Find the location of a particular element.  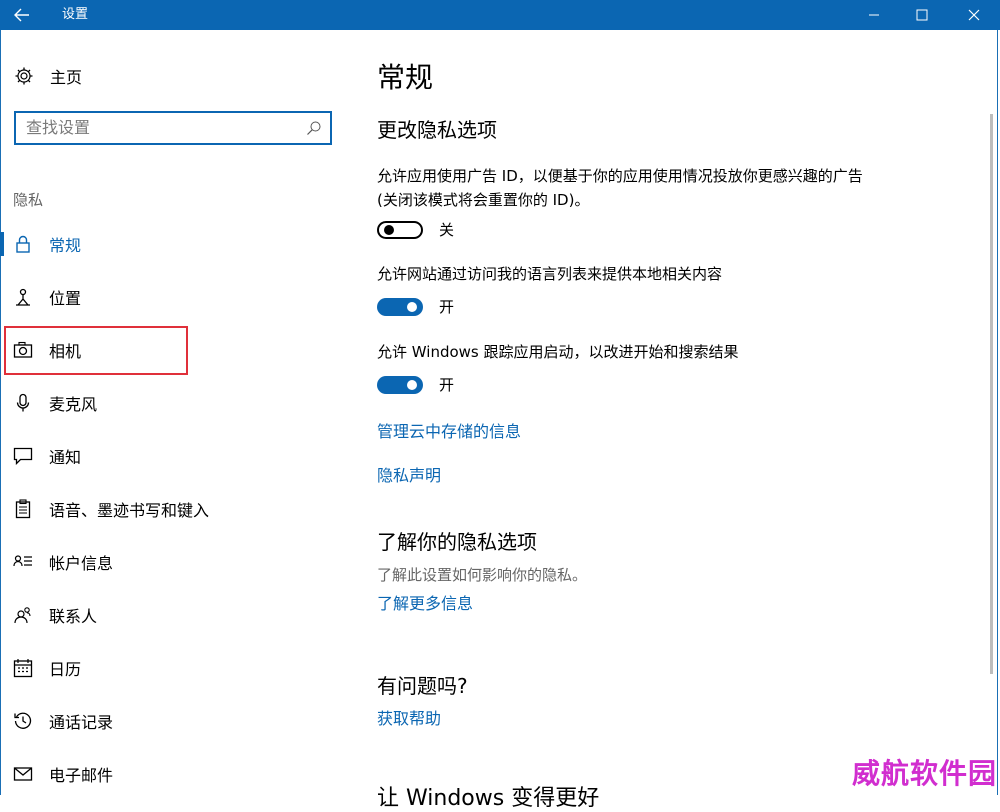

notification-icon is located at coordinates (23, 456).